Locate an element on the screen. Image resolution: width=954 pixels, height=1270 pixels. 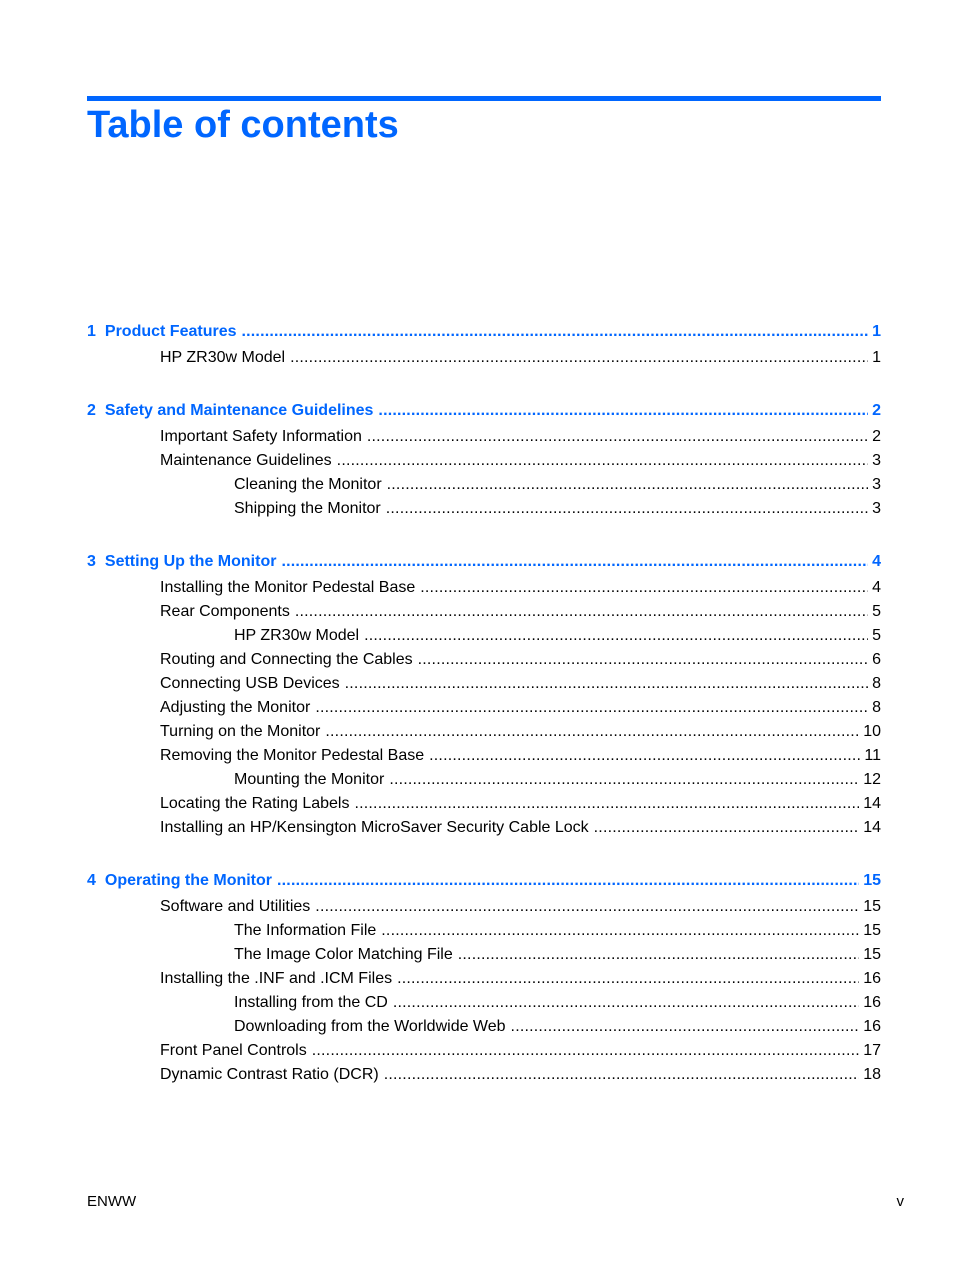
entry-title: Installing from the CD is located at coordinates (311, 1002).